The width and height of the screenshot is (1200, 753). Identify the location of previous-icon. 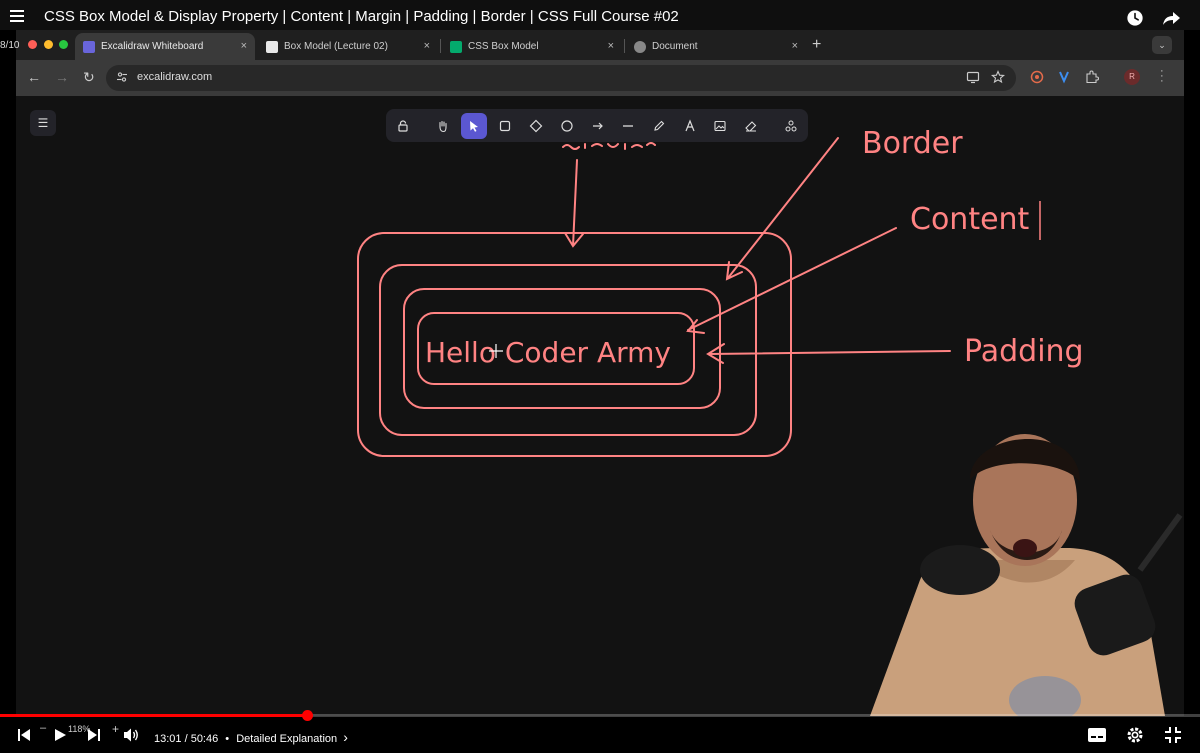
(24, 735).